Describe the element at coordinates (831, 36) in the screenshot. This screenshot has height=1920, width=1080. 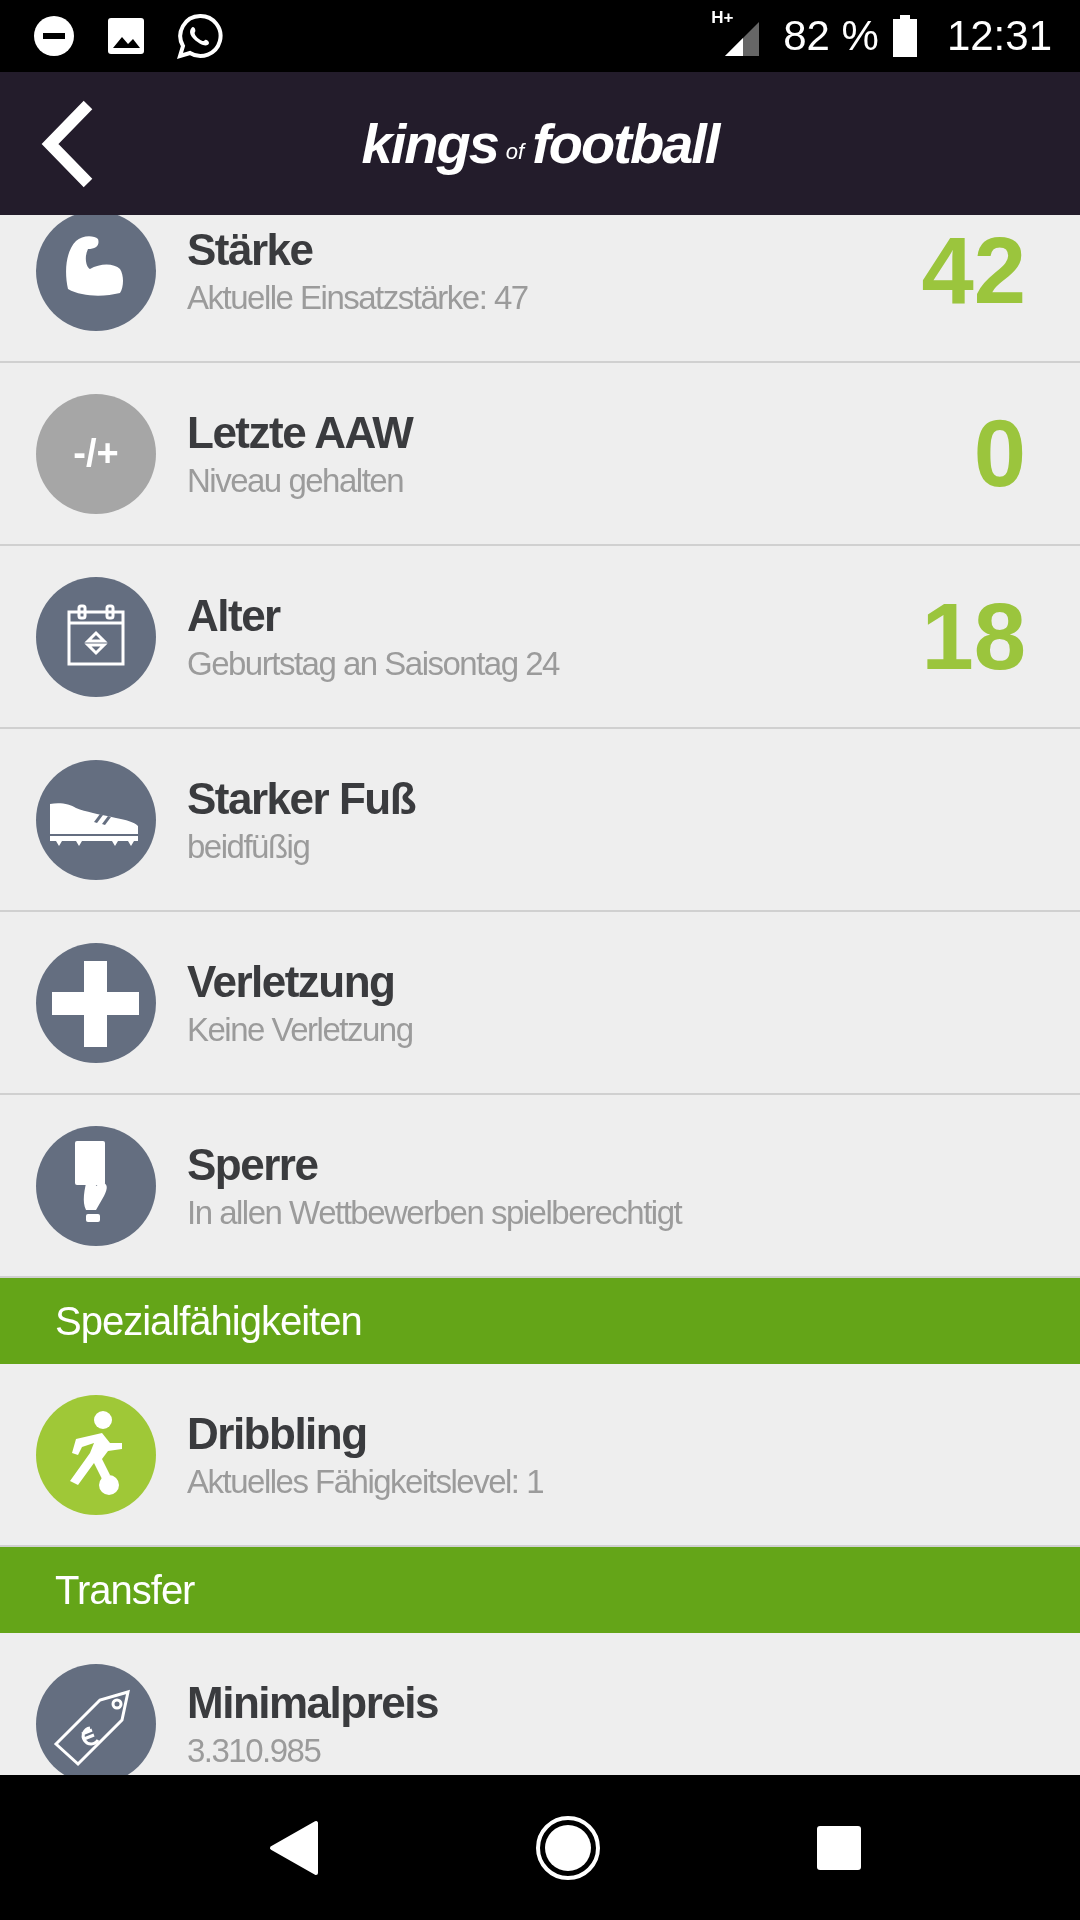
I see `battery-percent: 82 %` at that location.